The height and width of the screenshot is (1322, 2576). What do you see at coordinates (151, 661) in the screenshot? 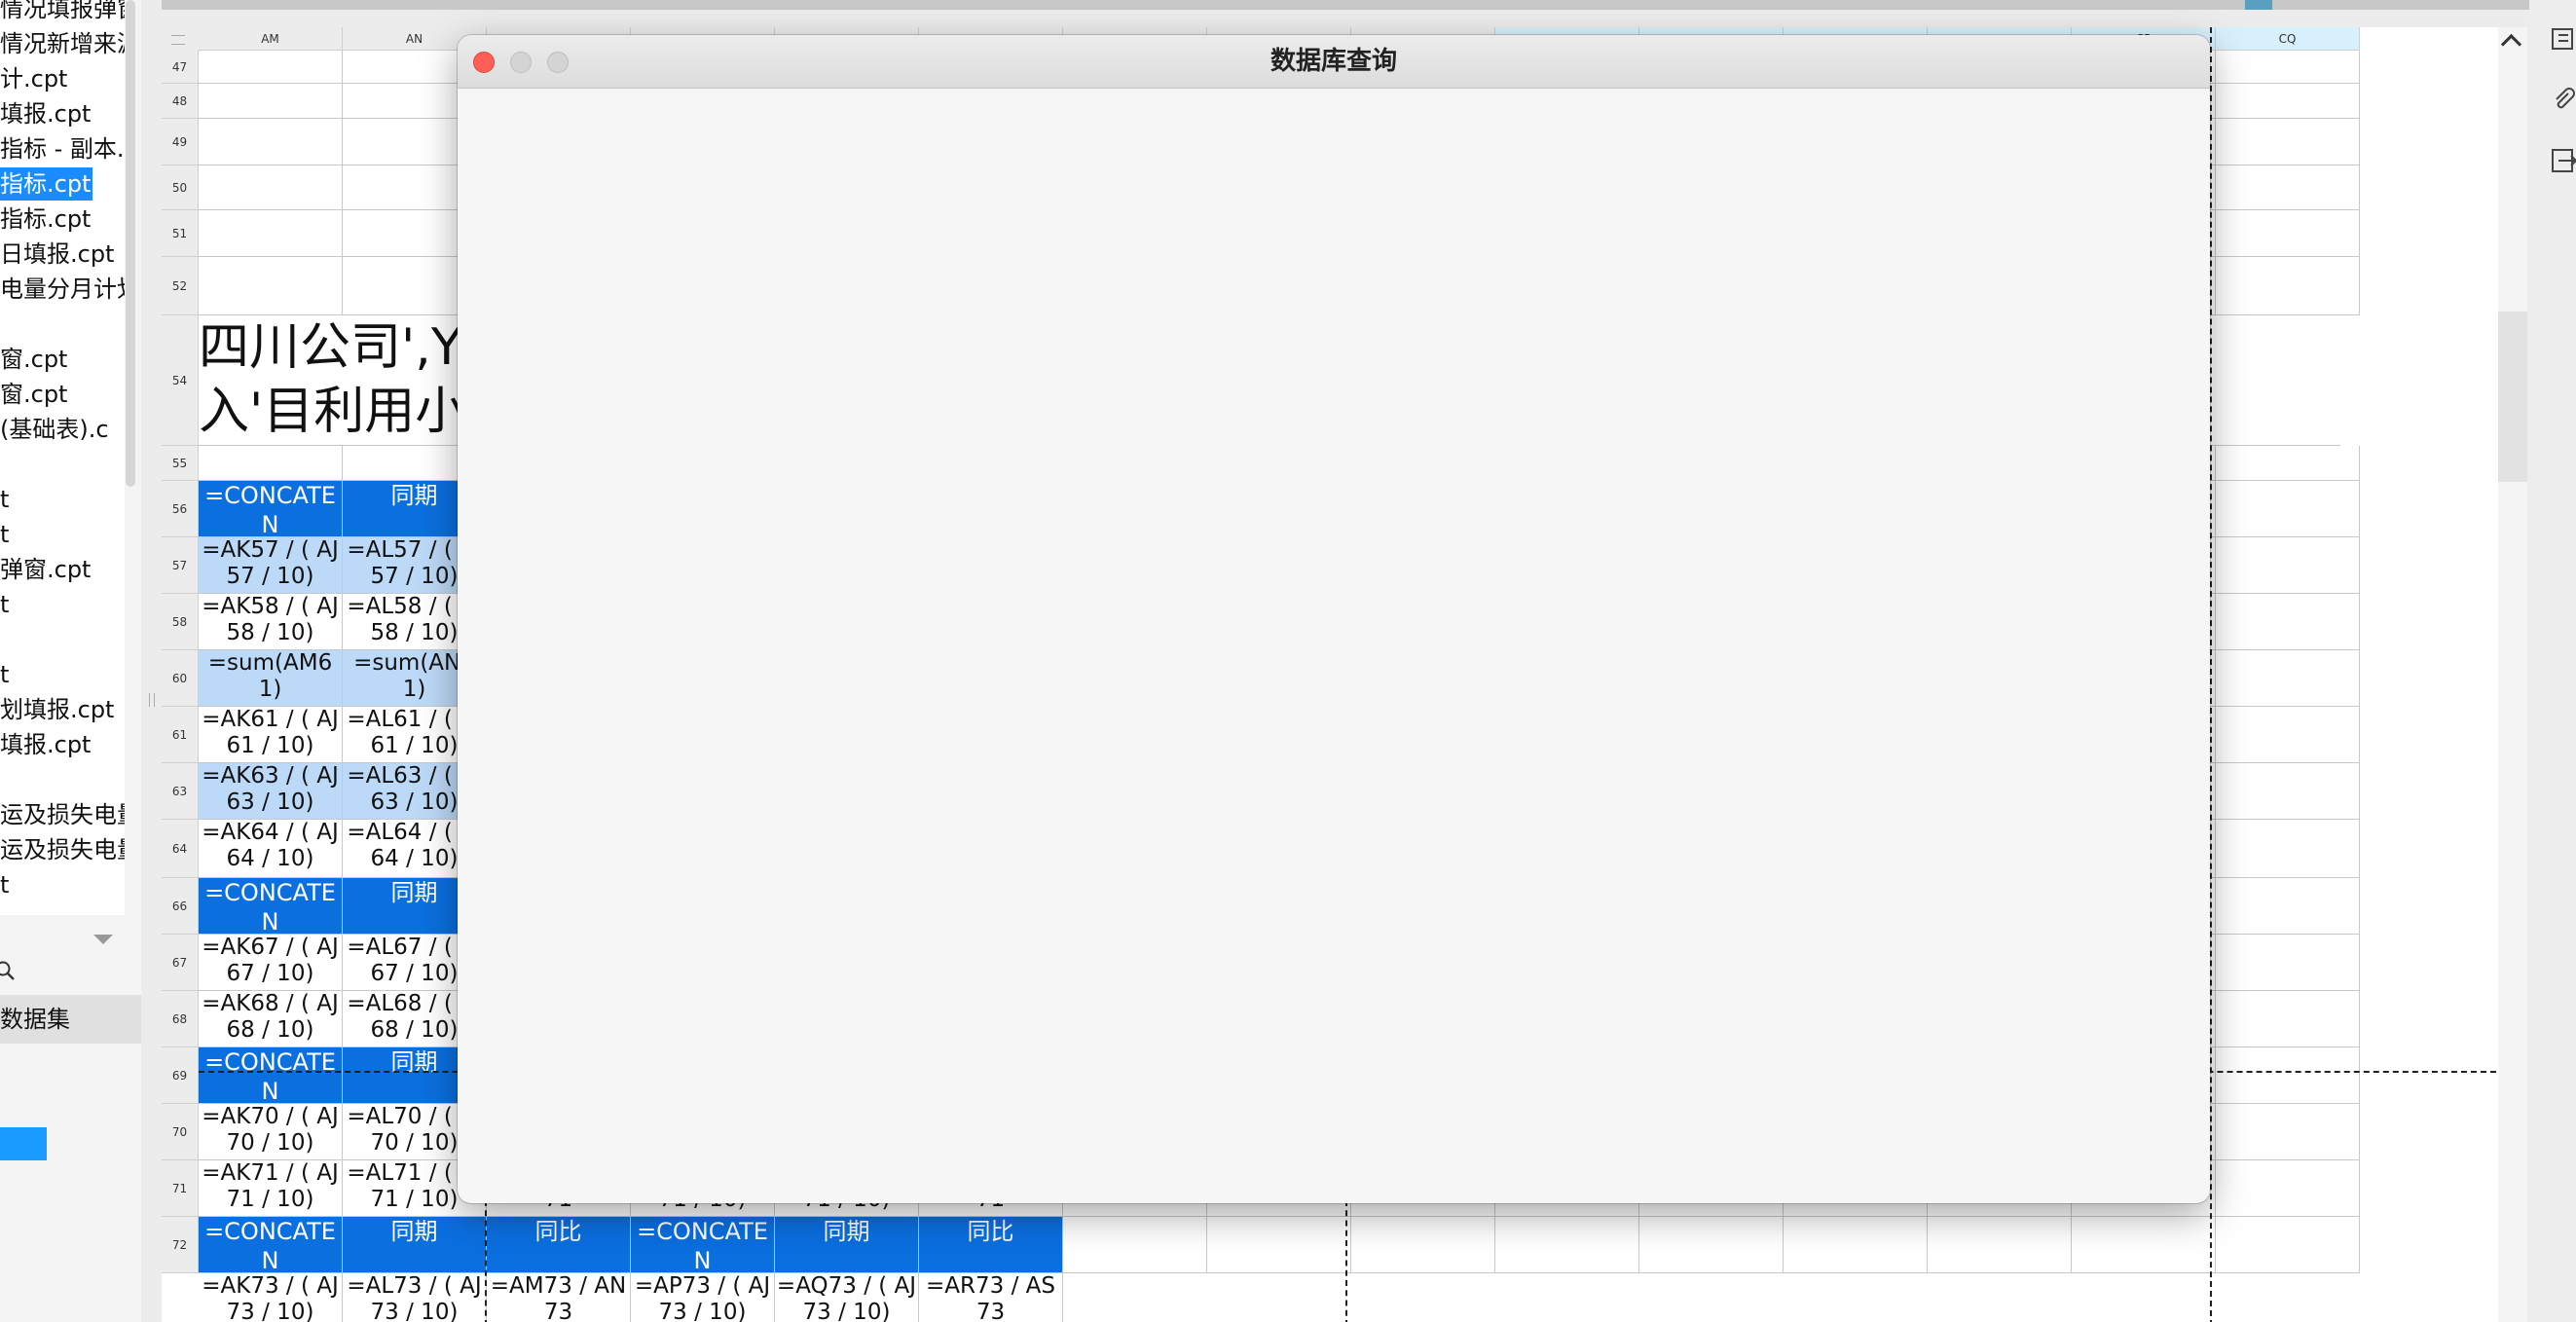
I see `panel-splitter` at bounding box center [151, 661].